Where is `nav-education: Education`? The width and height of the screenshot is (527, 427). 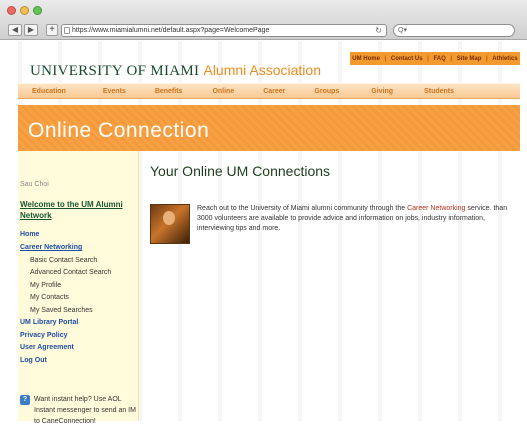 nav-education: Education is located at coordinates (49, 91).